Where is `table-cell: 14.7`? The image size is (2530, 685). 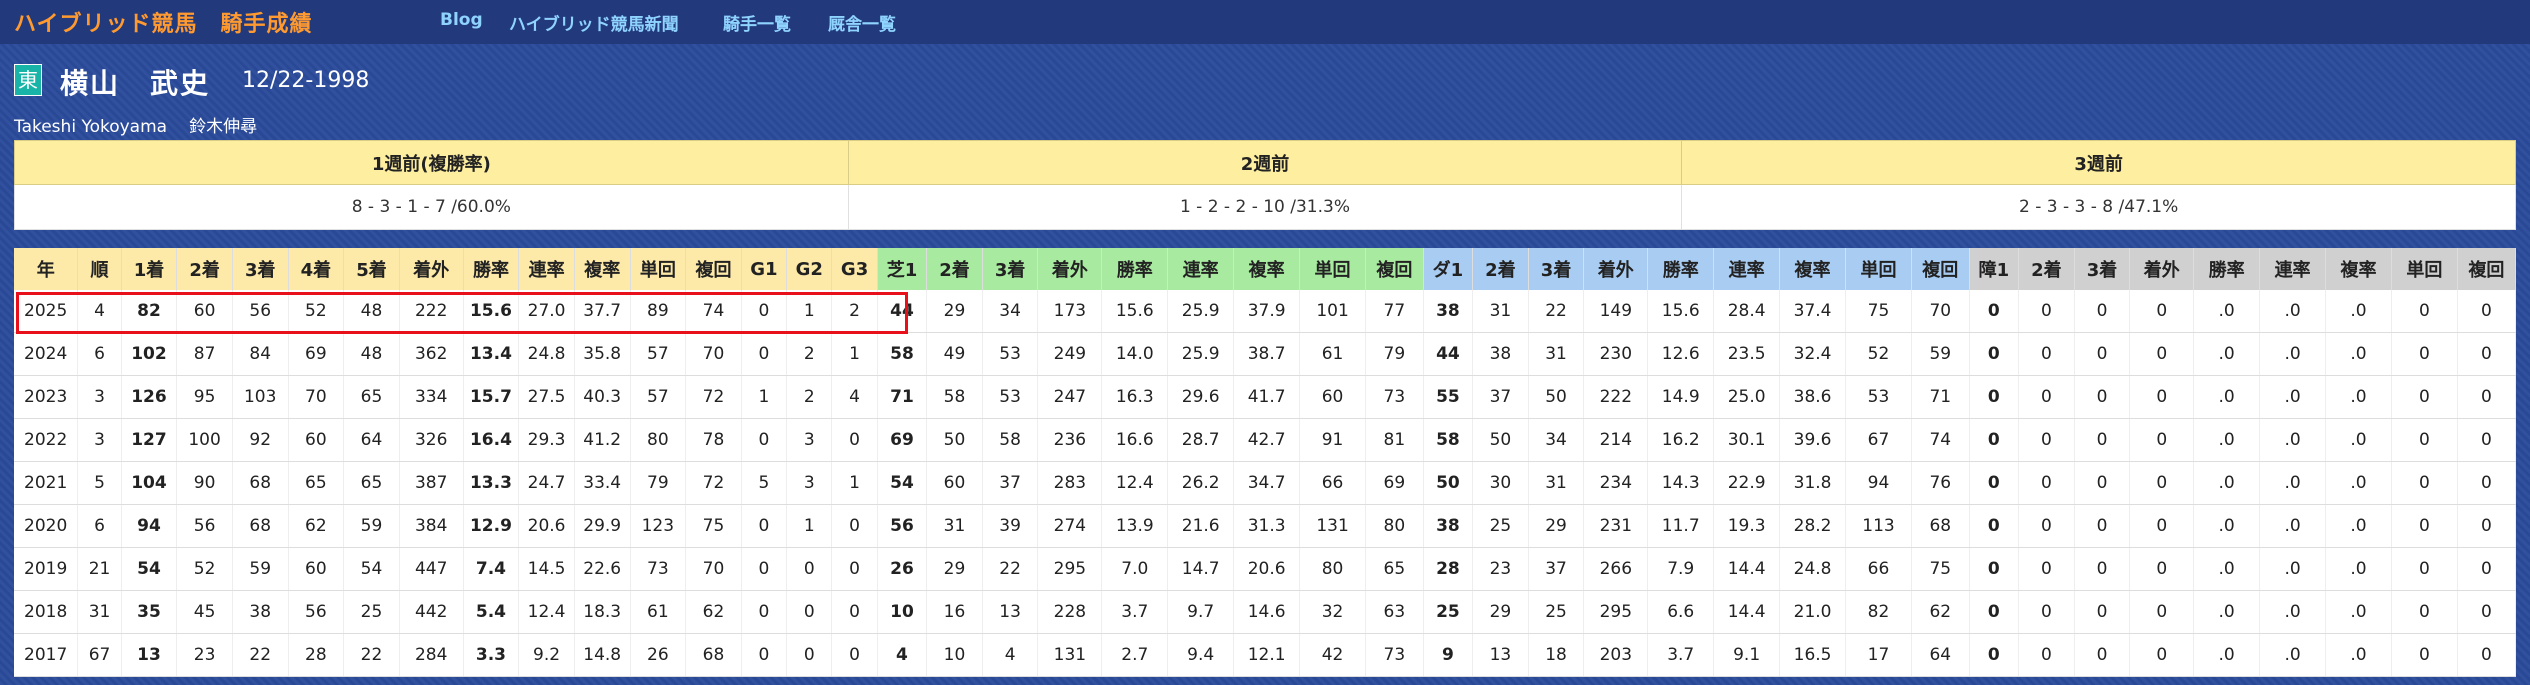
table-cell: 14.7 is located at coordinates (1201, 569).